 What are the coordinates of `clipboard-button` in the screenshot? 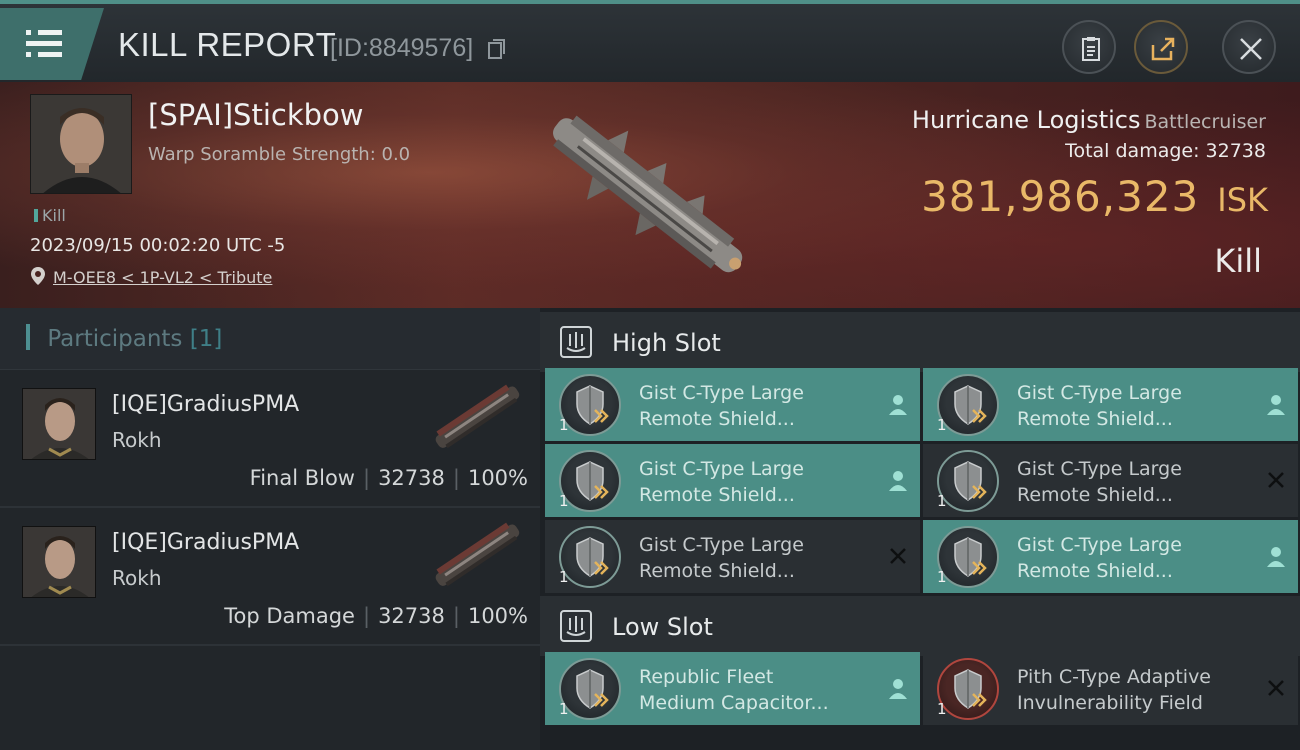 It's located at (1089, 47).